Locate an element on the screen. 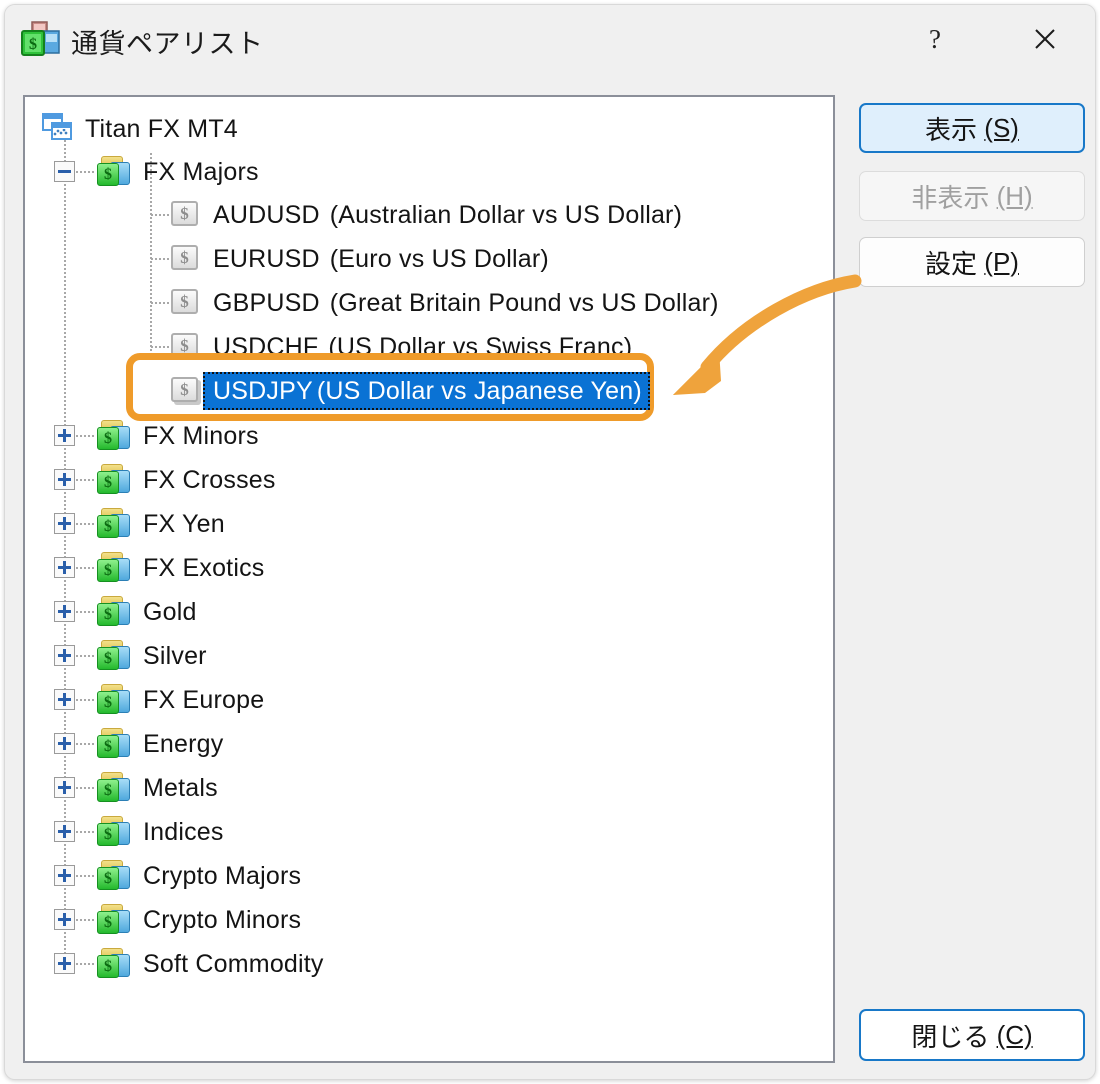  expander-crypto-majors is located at coordinates (64, 875).